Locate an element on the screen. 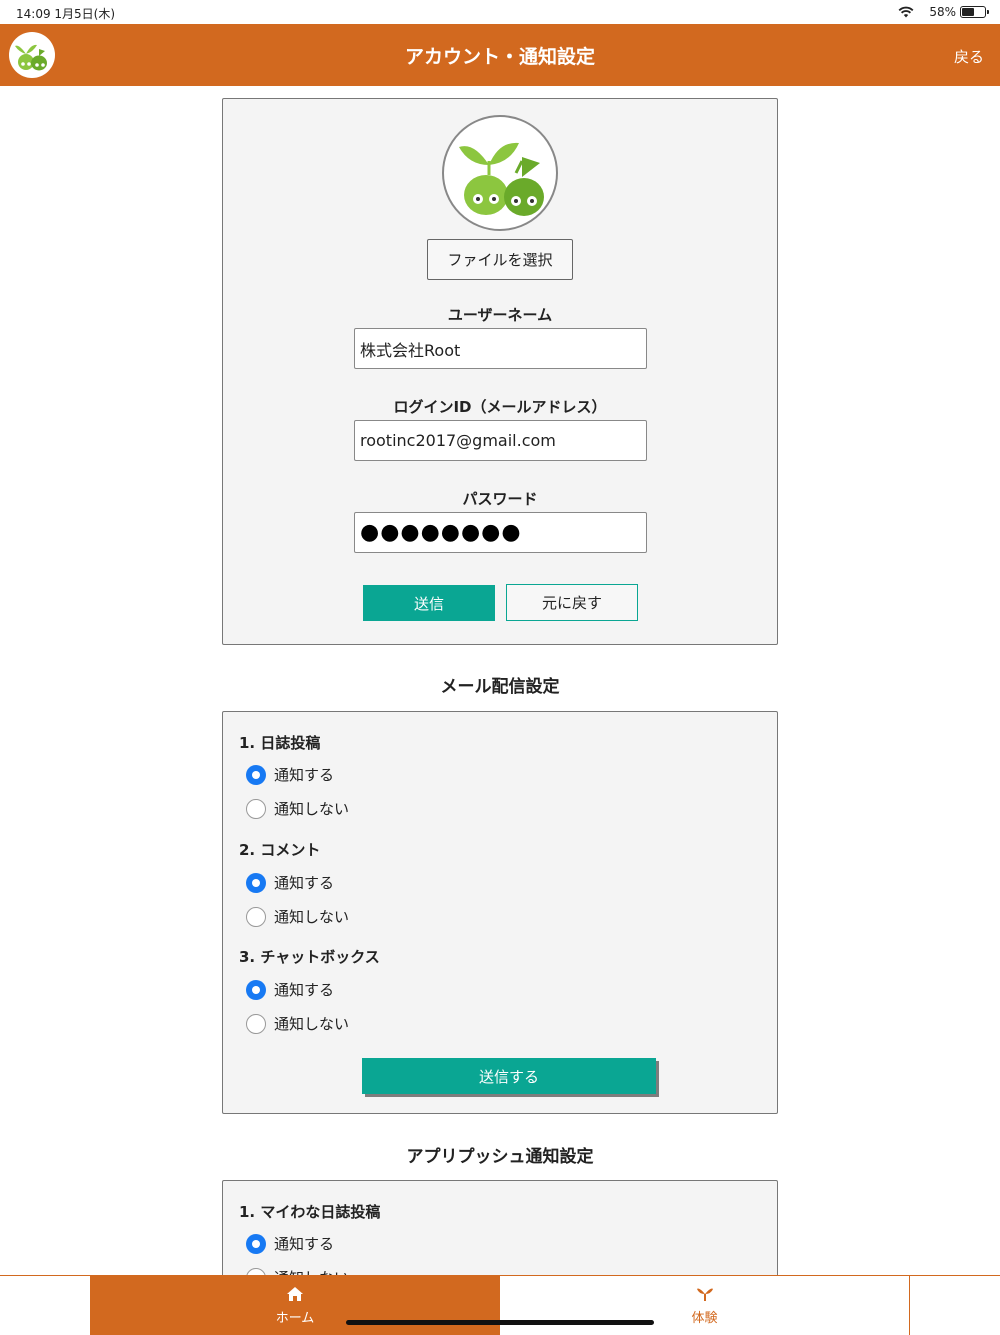  sprout-icon is located at coordinates (704, 1294).